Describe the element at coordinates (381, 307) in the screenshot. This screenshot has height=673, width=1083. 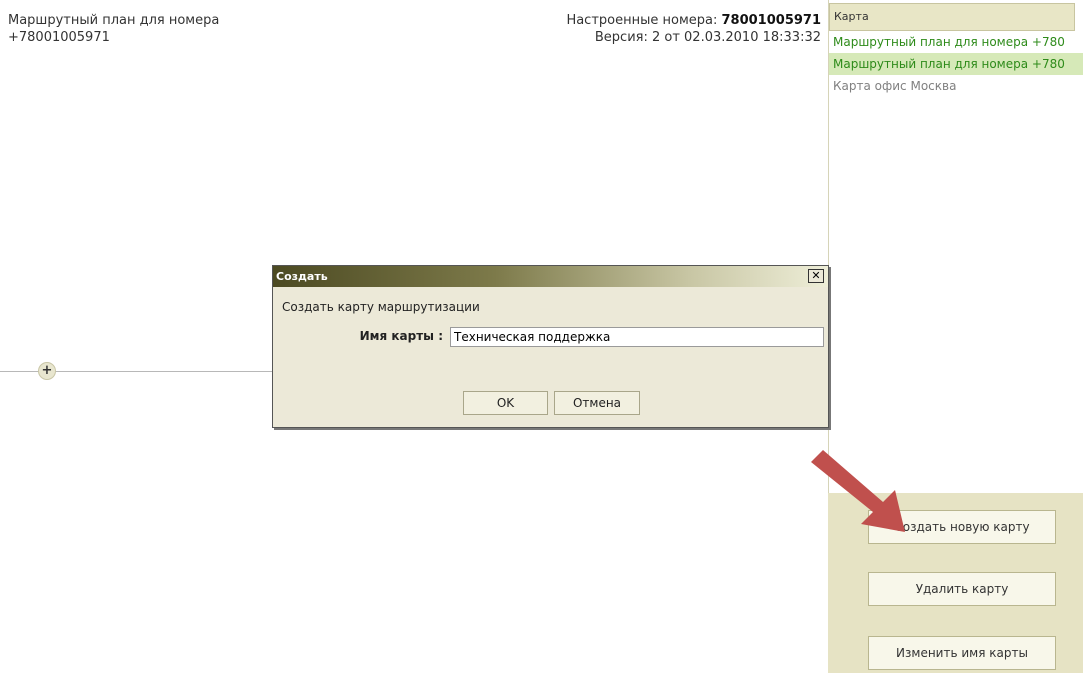
I see `dialog-description: Создать карту маршрутизации` at that location.